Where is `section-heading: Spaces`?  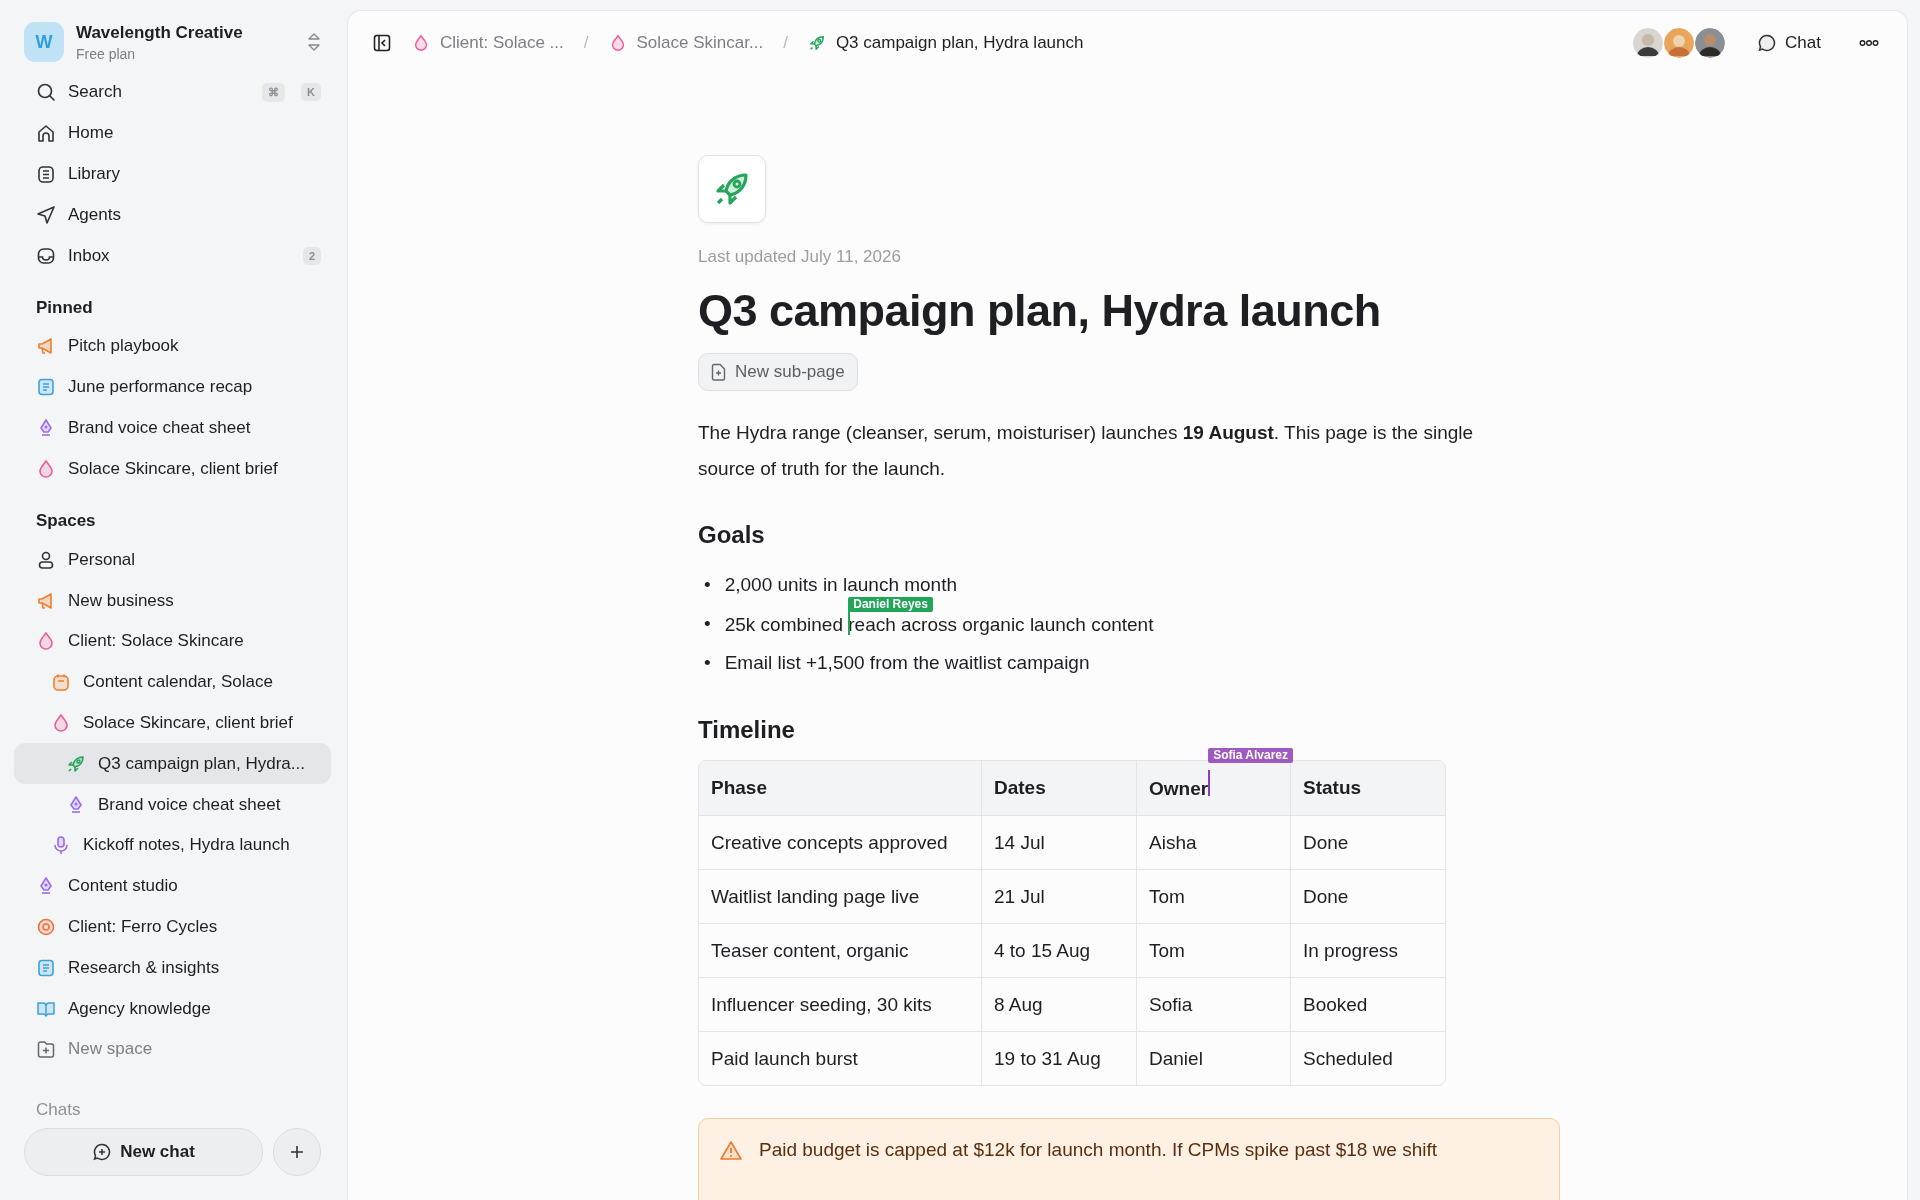 section-heading: Spaces is located at coordinates (66, 521).